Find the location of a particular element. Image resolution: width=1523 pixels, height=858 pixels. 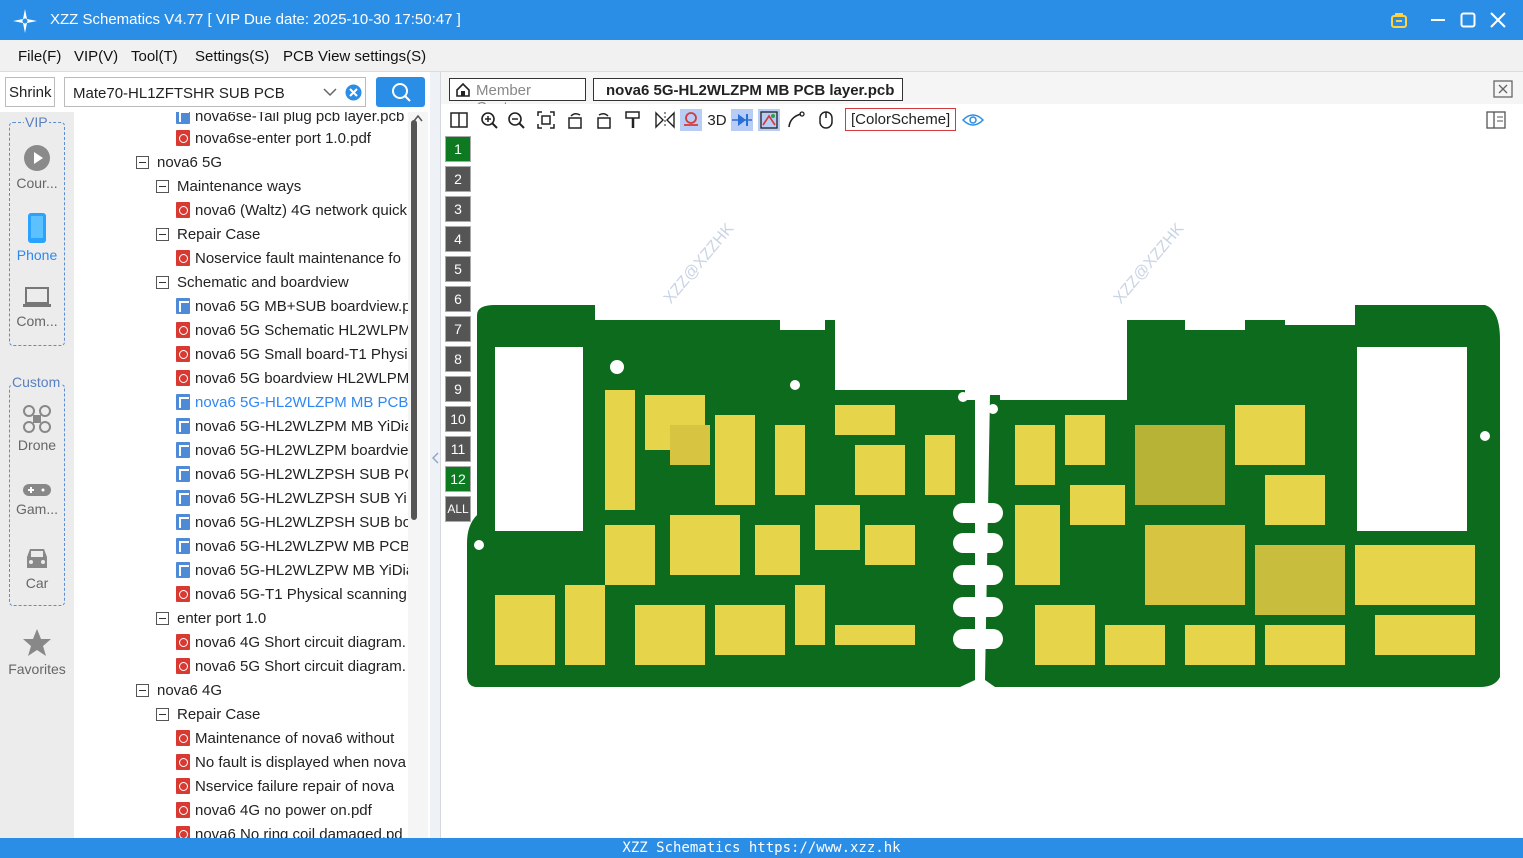

tree-file: Nservice failure repair of nova is located at coordinates (285, 786).